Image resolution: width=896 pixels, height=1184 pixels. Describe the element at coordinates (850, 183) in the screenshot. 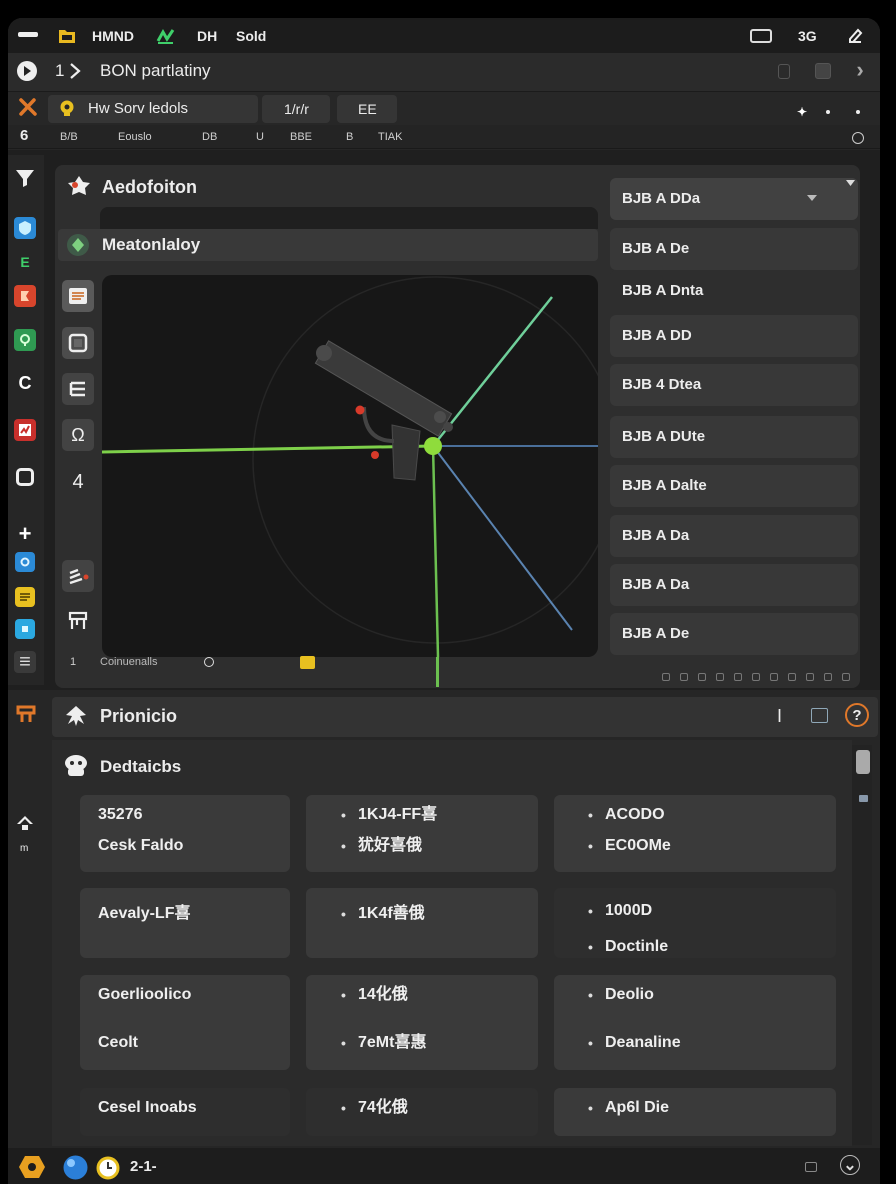

I see `caret-down-icon` at that location.